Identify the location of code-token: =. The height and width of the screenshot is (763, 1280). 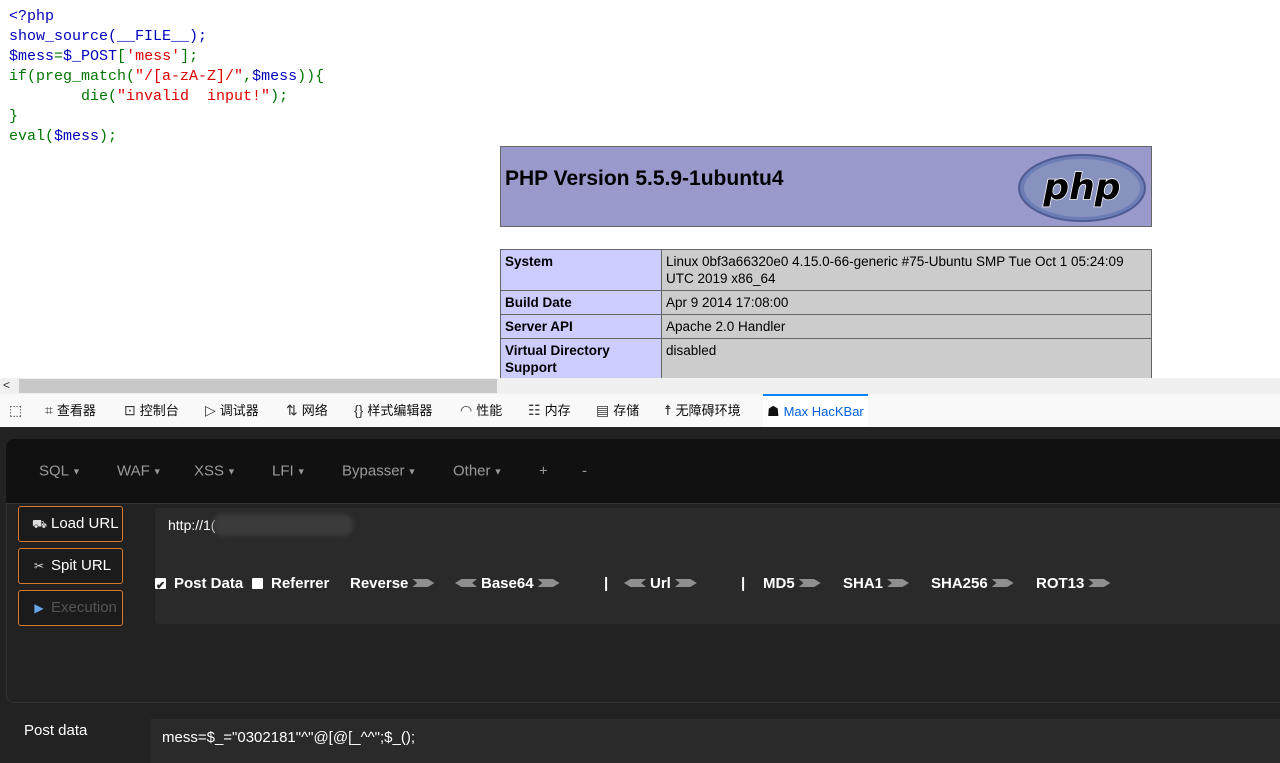
(59, 56).